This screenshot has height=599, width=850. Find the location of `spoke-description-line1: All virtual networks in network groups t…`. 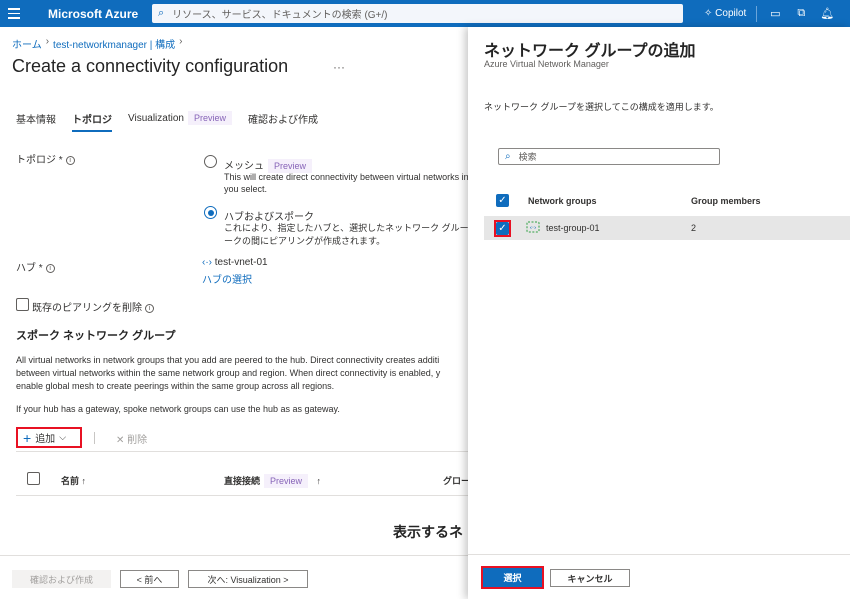

spoke-description-line1: All virtual networks in network groups t… is located at coordinates (228, 360).